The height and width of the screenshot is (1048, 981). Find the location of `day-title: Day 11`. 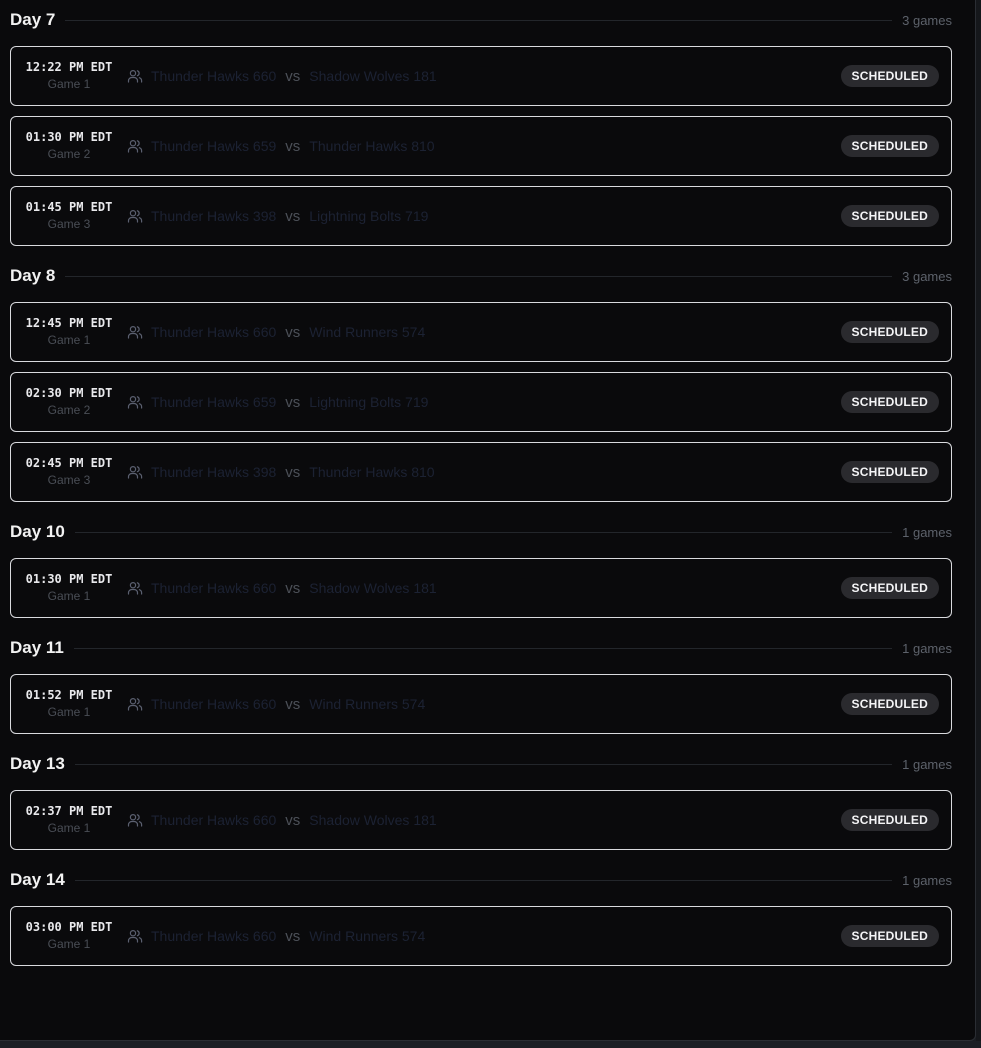

day-title: Day 11 is located at coordinates (37, 647).